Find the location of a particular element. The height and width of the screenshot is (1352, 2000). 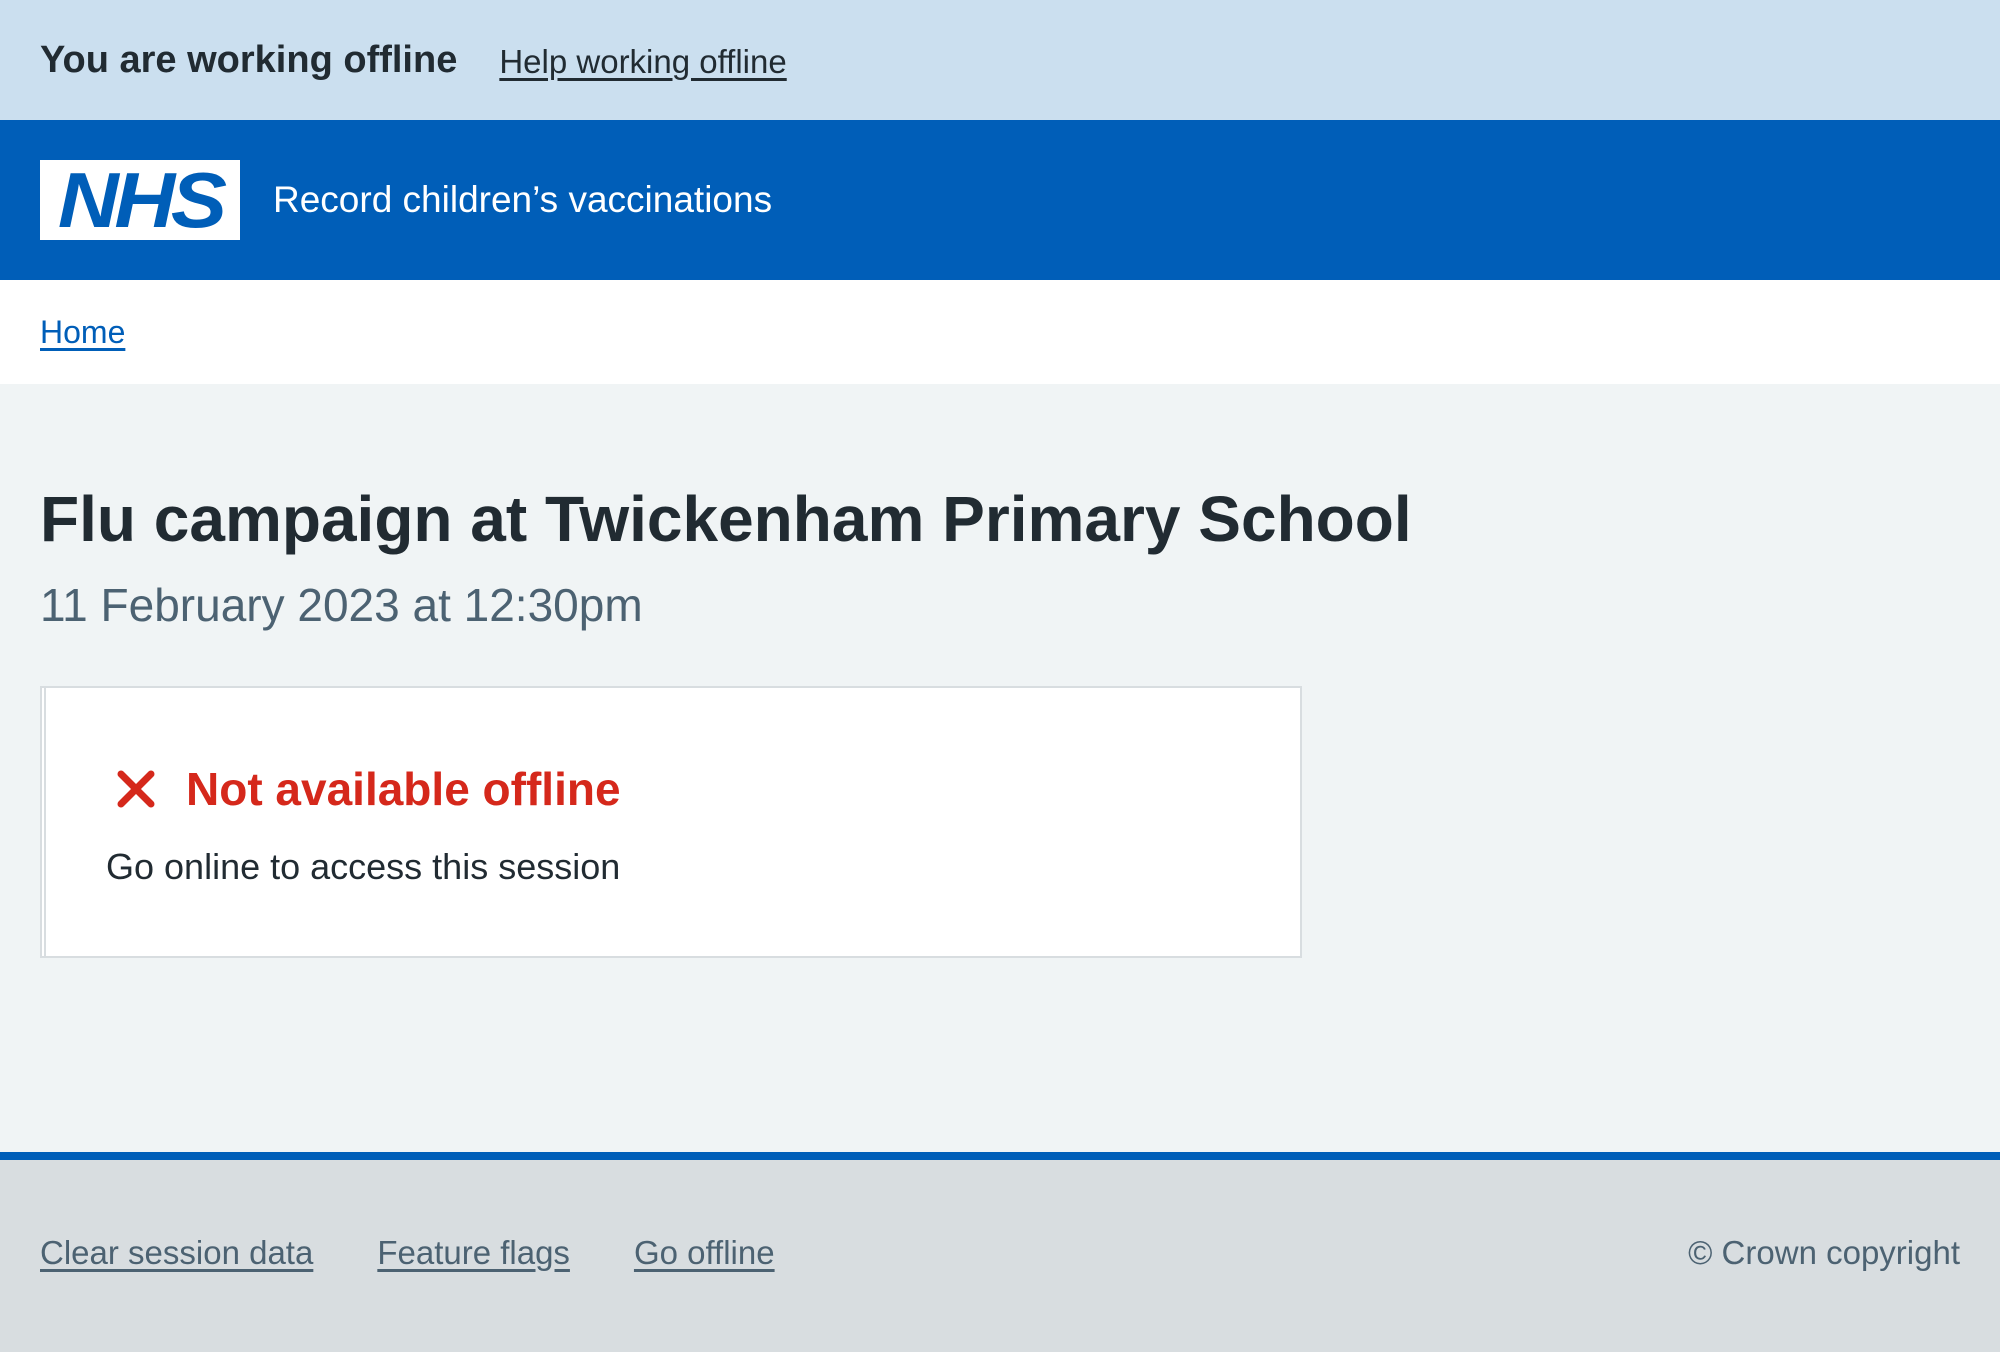

breadcrumb-home-link: Home is located at coordinates (82, 332).